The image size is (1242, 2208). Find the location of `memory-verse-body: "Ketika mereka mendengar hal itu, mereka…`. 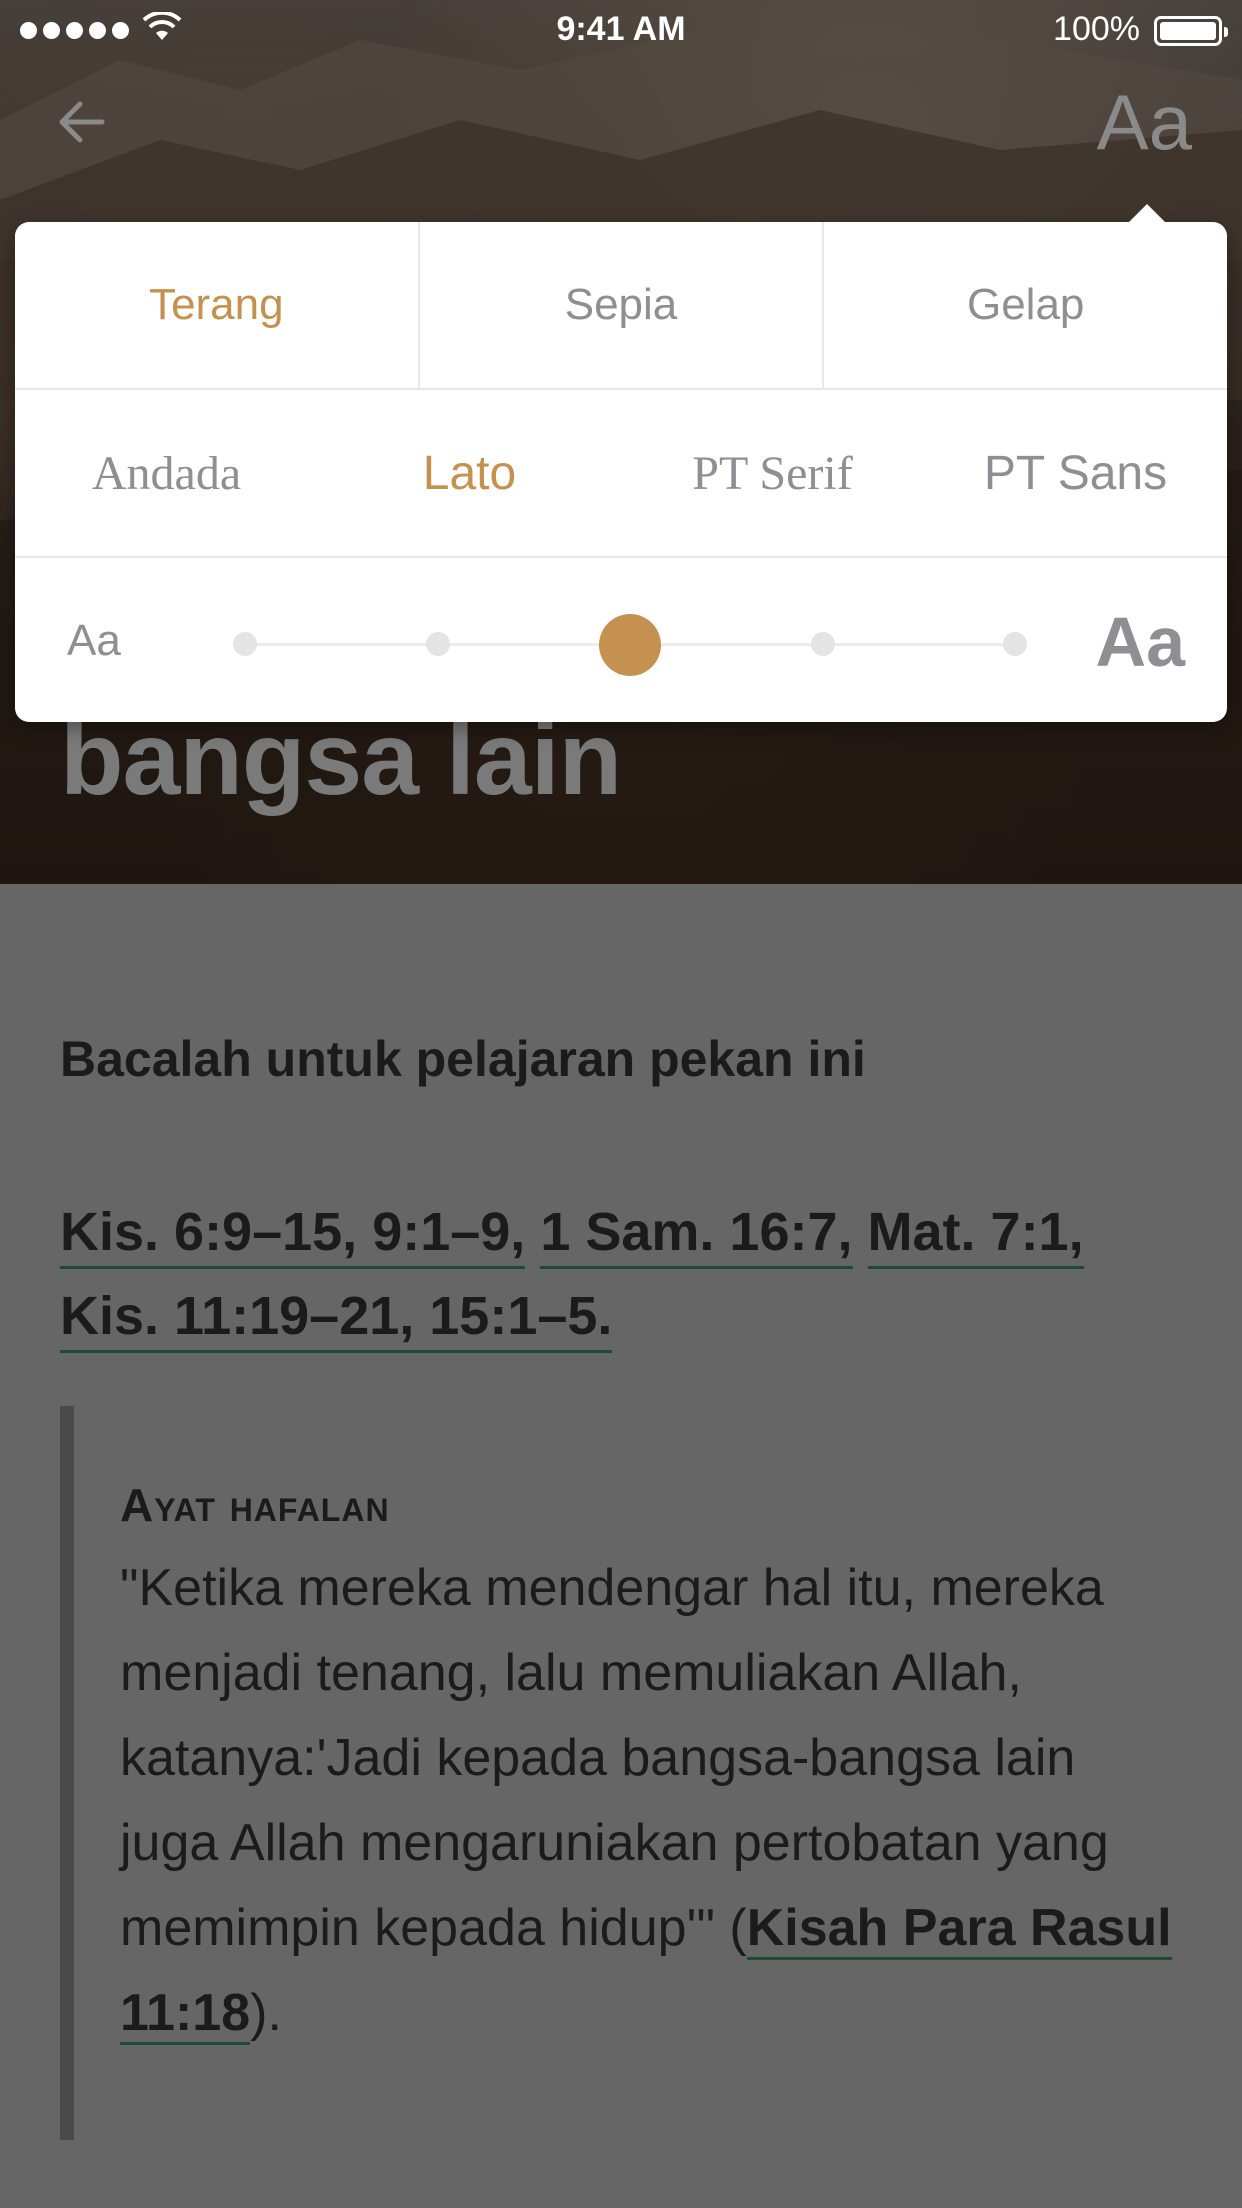

memory-verse-body: "Ketika mereka mendengar hal itu, mereka… is located at coordinates (614, 1758).